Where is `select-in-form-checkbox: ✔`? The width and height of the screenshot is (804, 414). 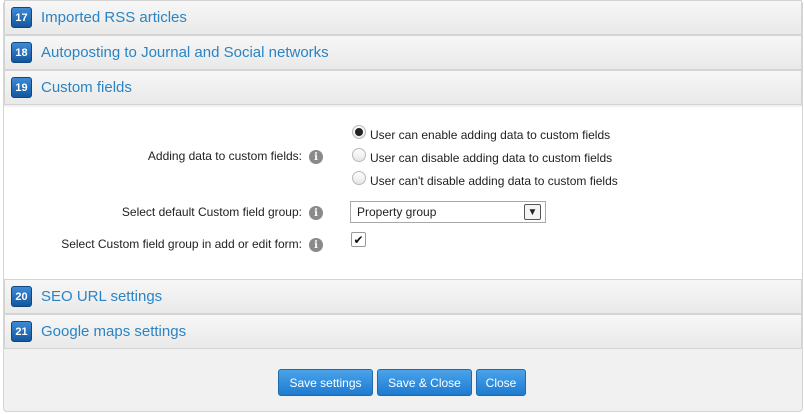
select-in-form-checkbox: ✔ is located at coordinates (358, 239).